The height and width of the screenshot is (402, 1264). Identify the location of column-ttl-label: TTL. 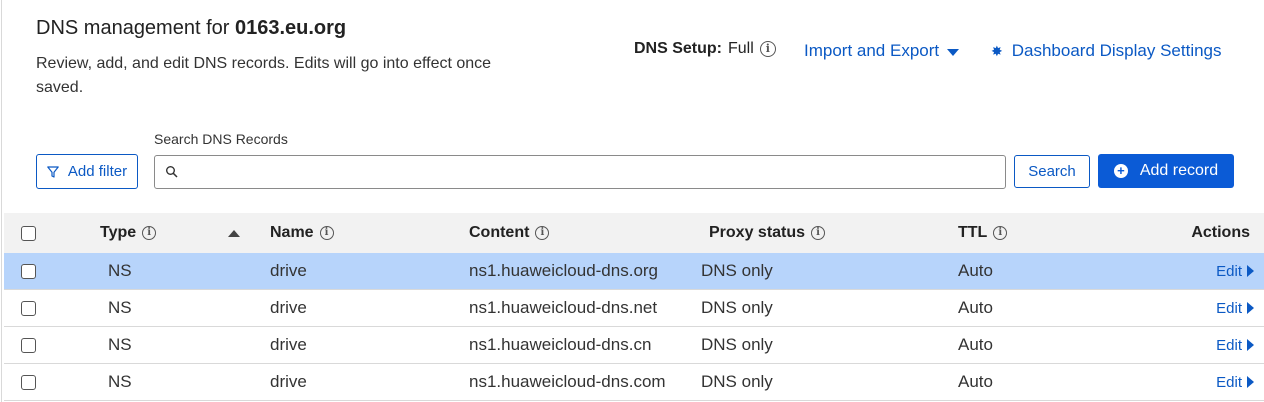
(973, 232).